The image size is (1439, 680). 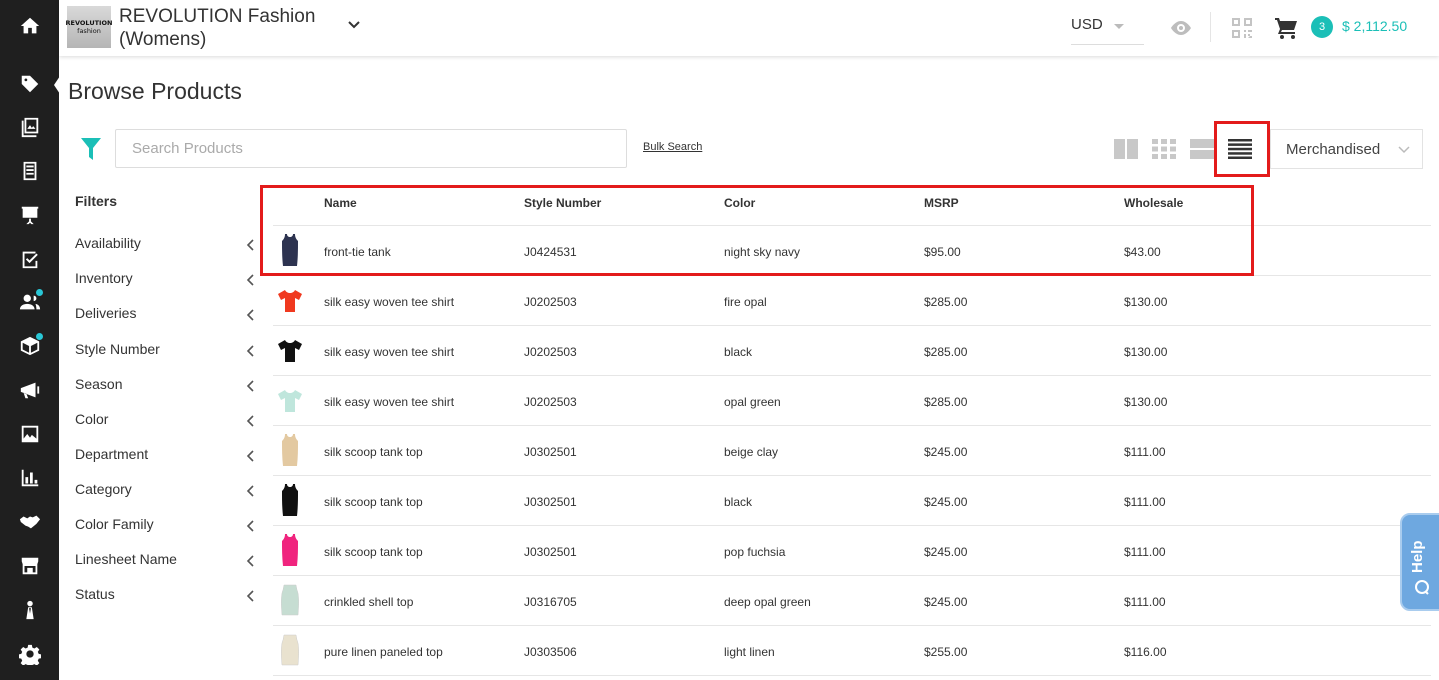 What do you see at coordinates (89, 31) in the screenshot?
I see `logo-subtext: fashion` at bounding box center [89, 31].